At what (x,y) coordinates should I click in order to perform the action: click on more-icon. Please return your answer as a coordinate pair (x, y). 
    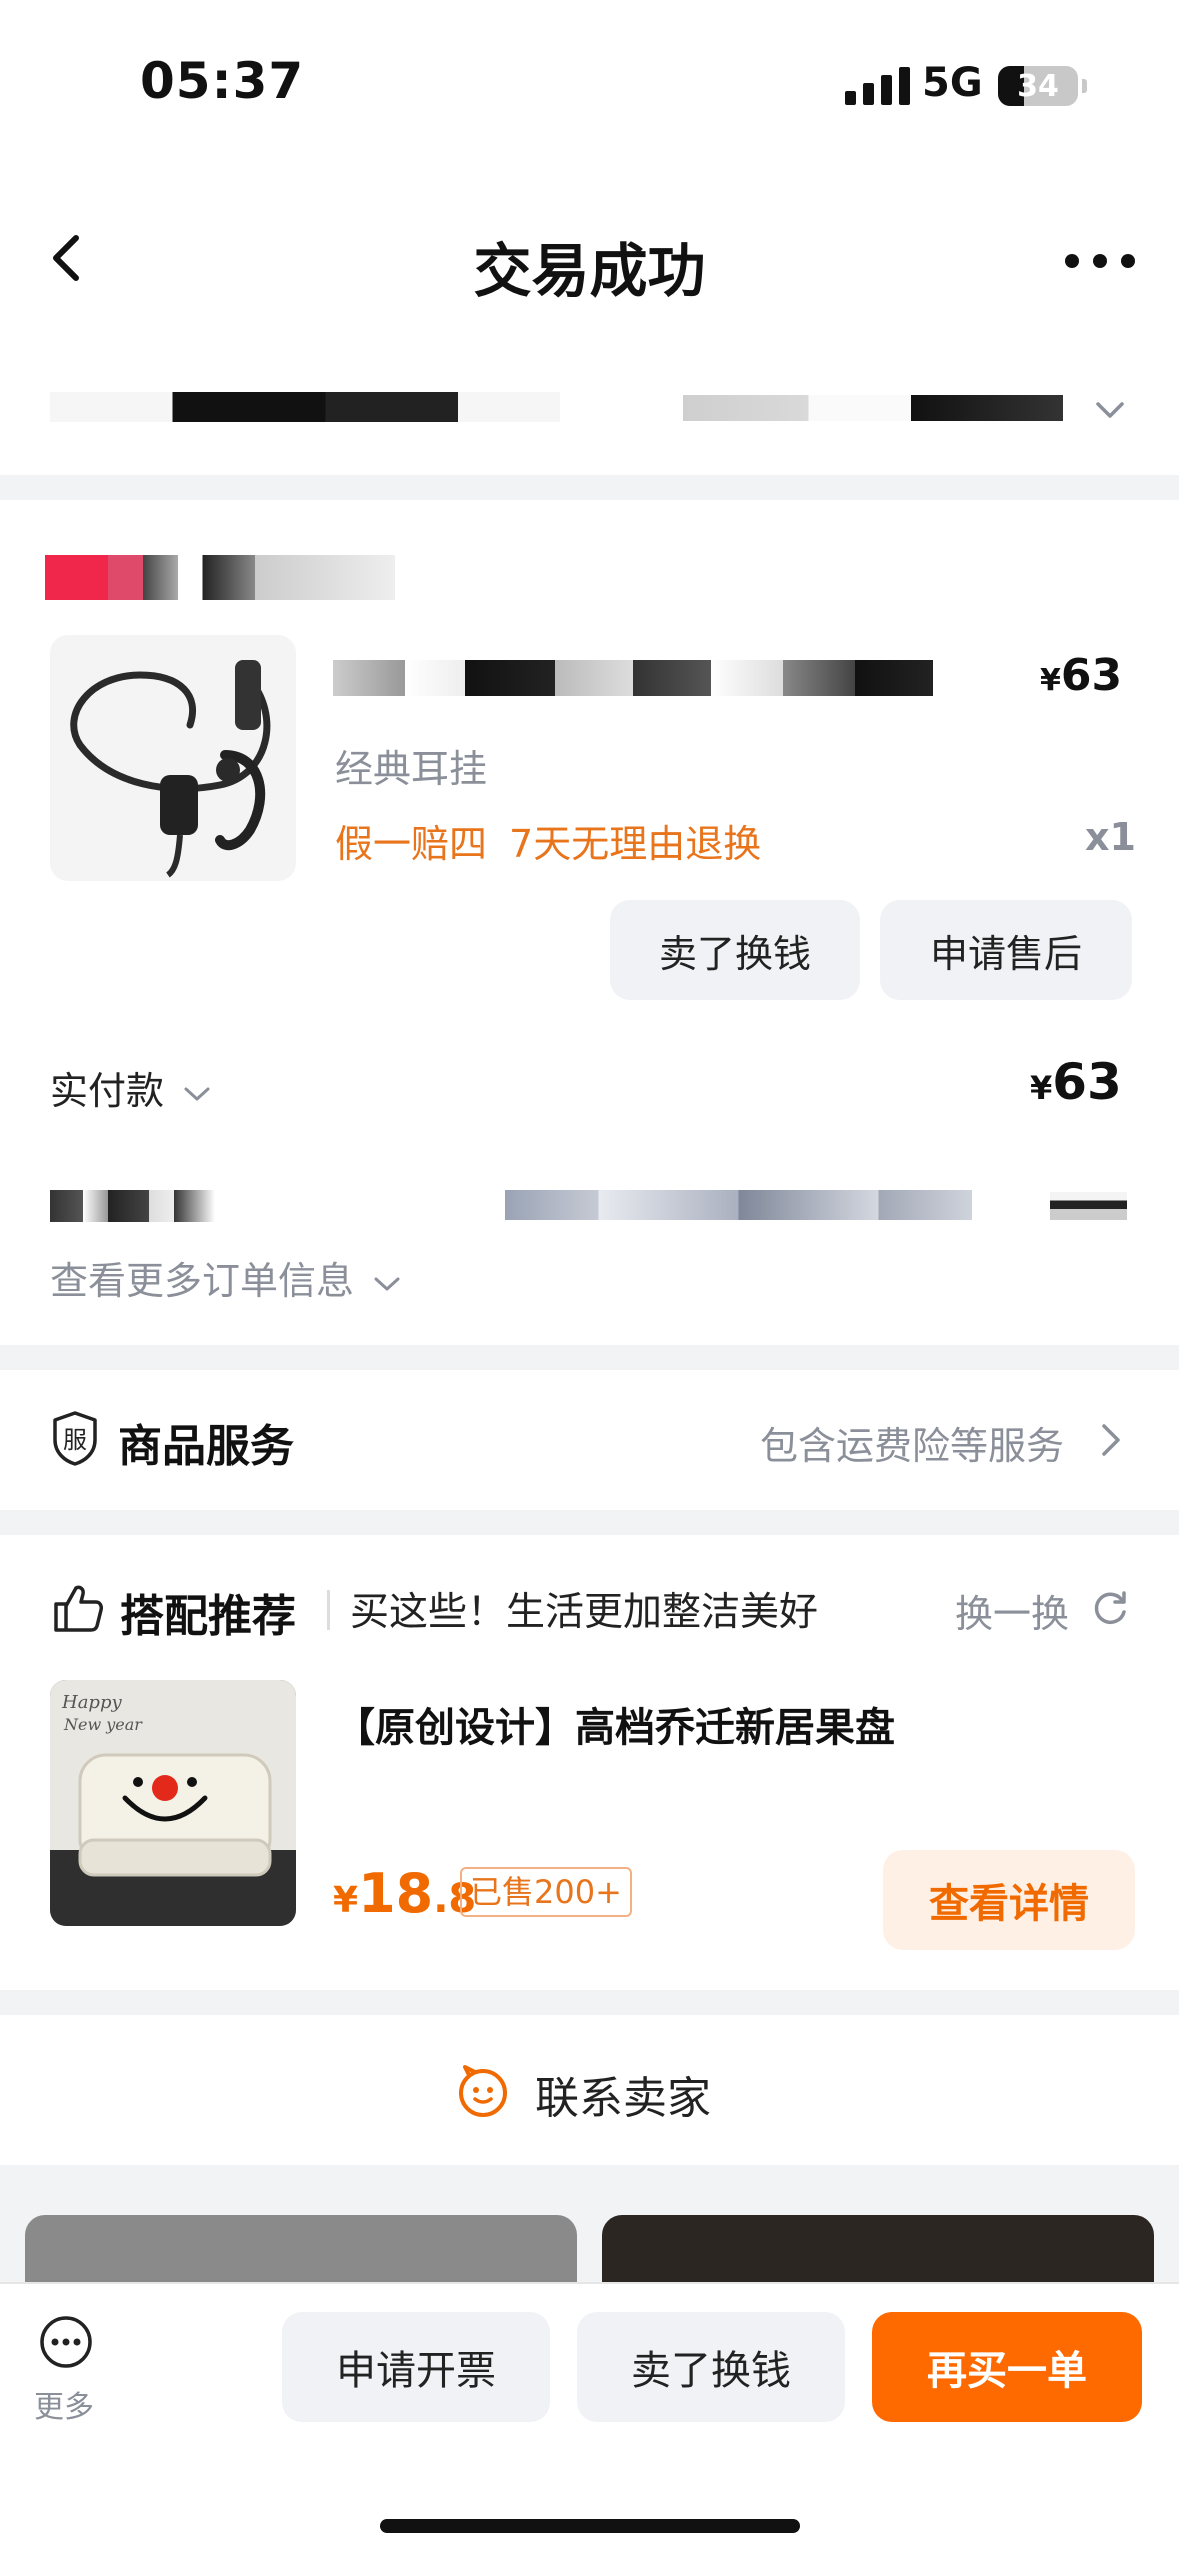
    Looking at the image, I should click on (66, 2342).